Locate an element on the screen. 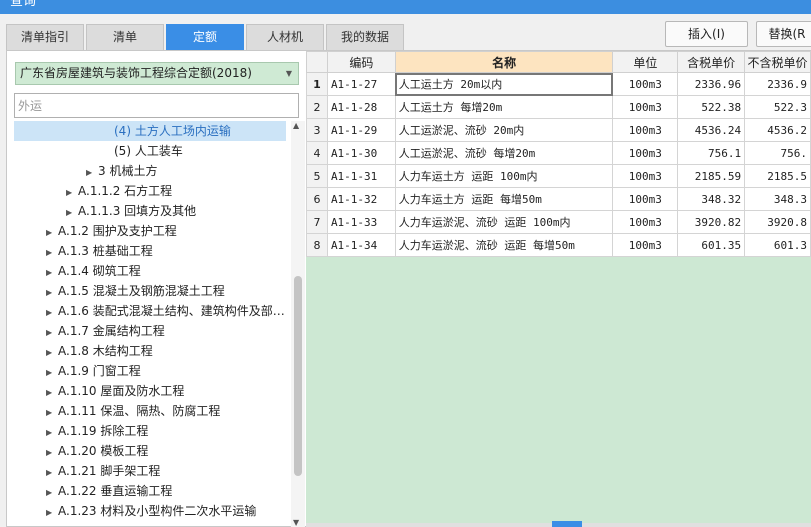 The height and width of the screenshot is (527, 811). scroll-thumb is located at coordinates (298, 376).